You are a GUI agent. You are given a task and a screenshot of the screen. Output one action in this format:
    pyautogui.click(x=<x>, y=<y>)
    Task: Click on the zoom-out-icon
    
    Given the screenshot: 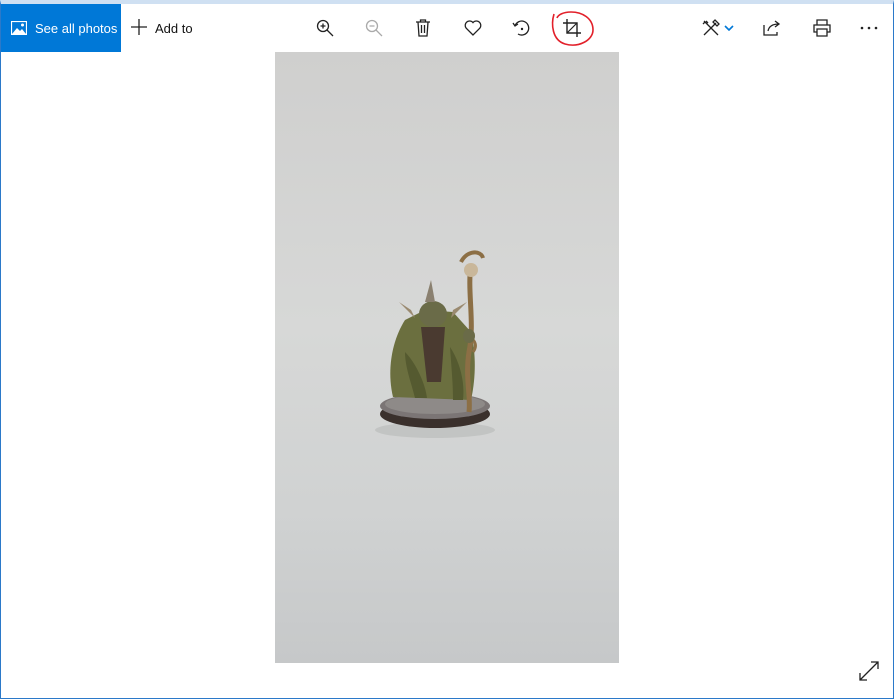 What is the action you would take?
    pyautogui.click(x=374, y=28)
    